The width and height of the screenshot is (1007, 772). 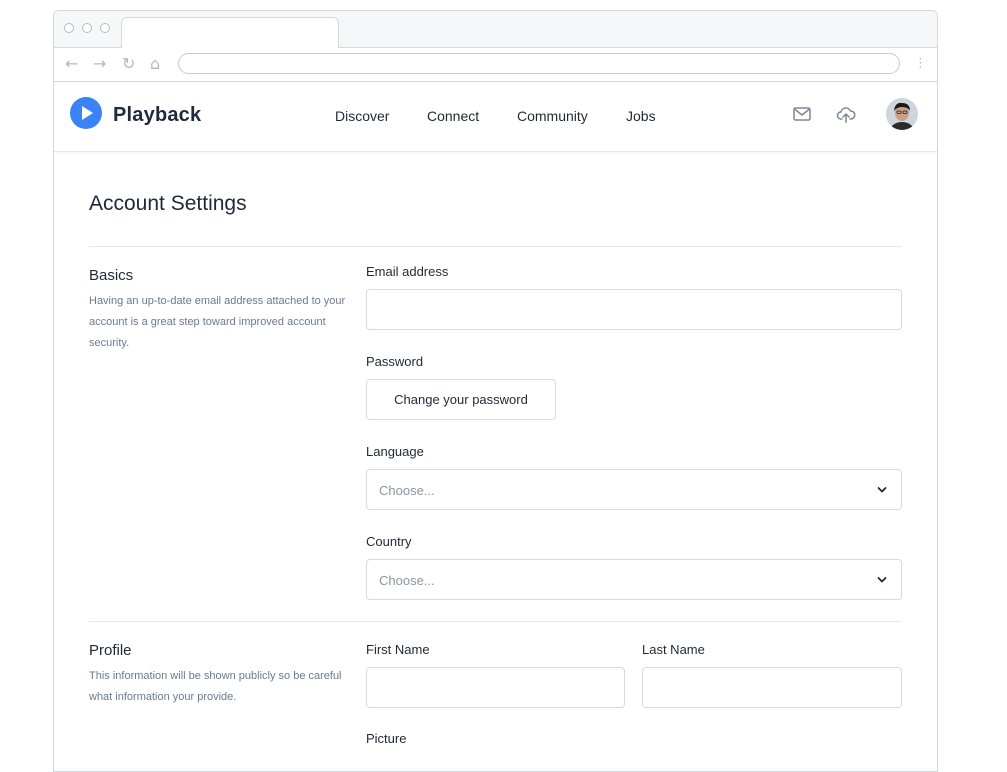 What do you see at coordinates (395, 361) in the screenshot?
I see `password-label: Password` at bounding box center [395, 361].